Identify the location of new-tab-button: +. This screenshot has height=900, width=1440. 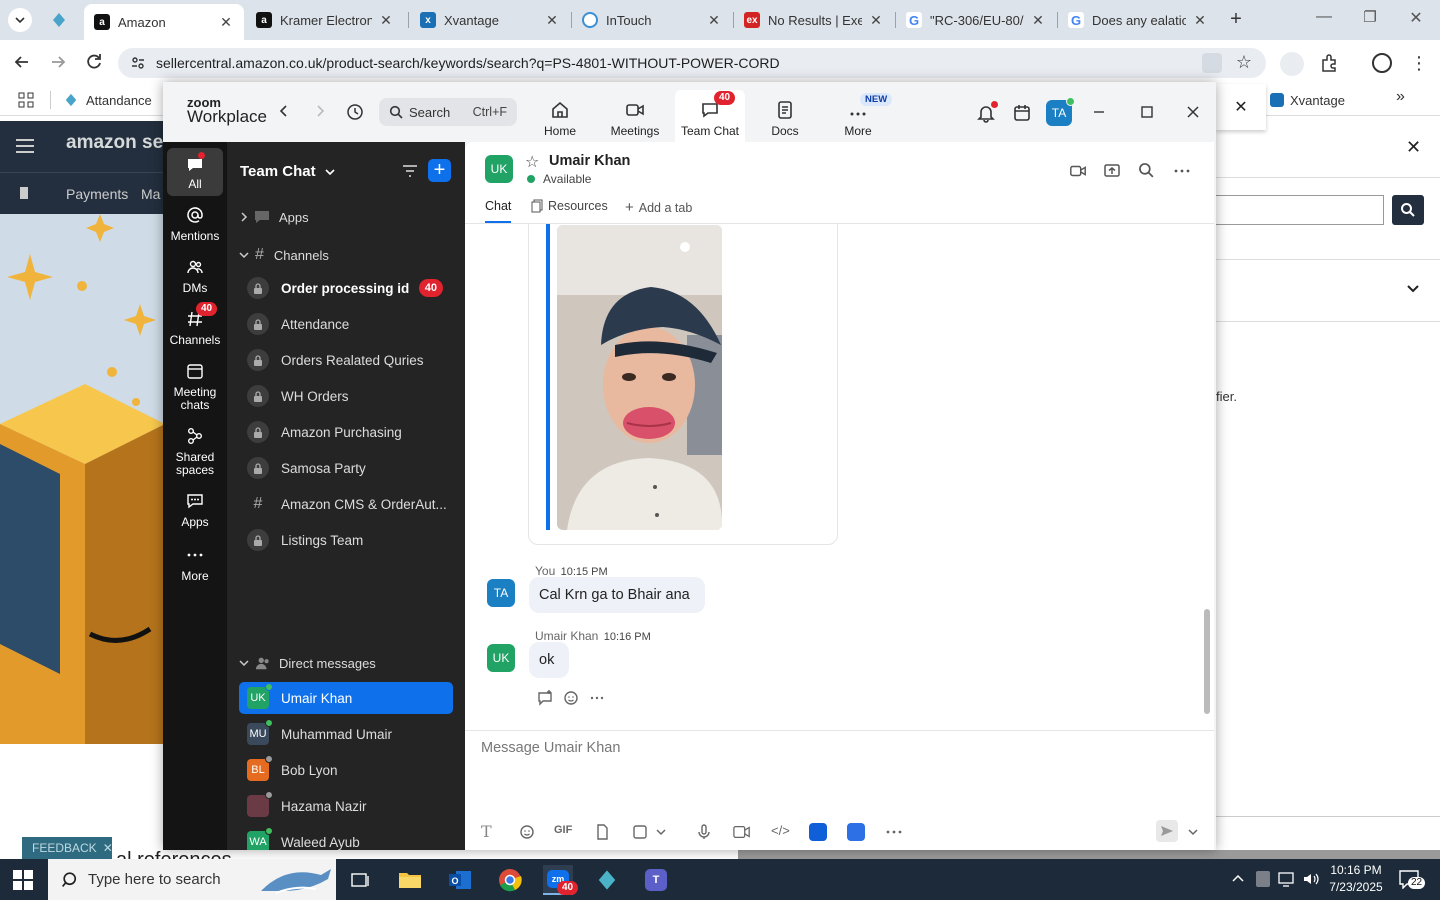
(1236, 20).